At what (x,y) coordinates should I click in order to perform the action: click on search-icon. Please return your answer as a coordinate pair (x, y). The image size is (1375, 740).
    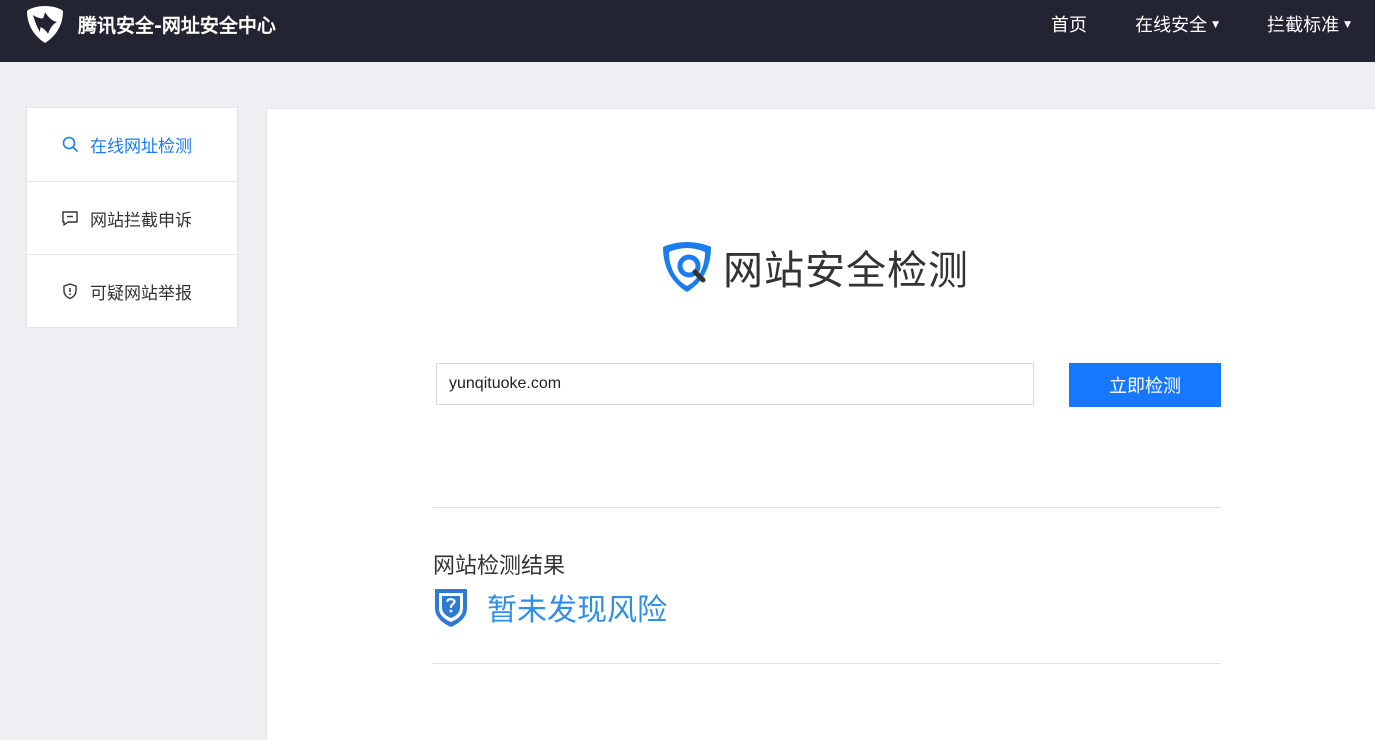
    Looking at the image, I should click on (70, 144).